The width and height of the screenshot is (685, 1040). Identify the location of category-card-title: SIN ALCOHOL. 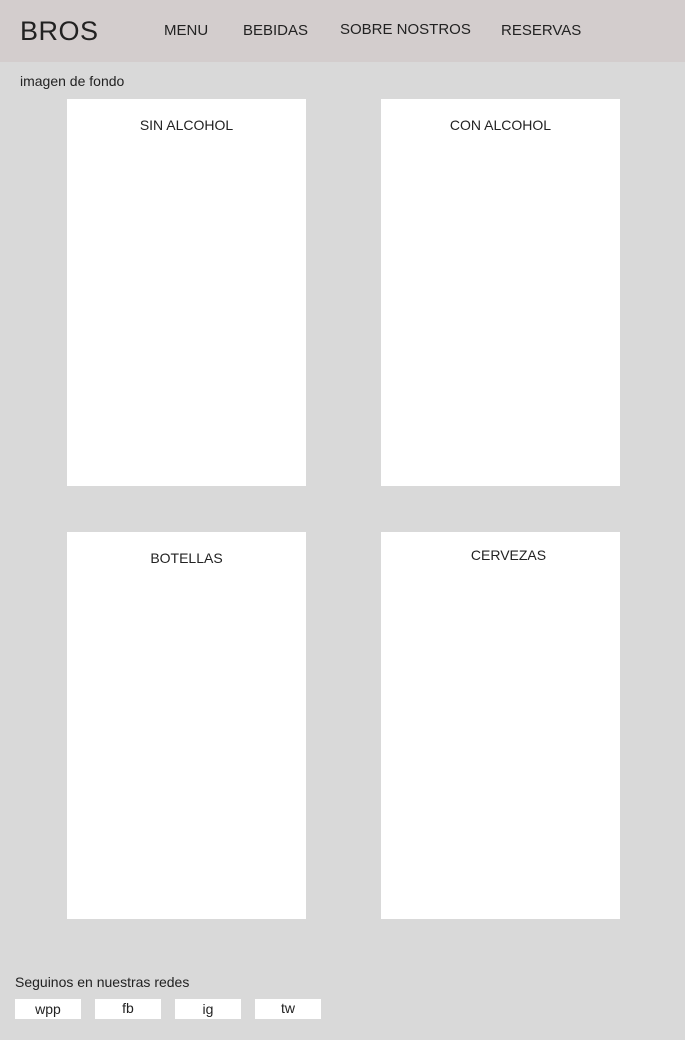
(186, 125).